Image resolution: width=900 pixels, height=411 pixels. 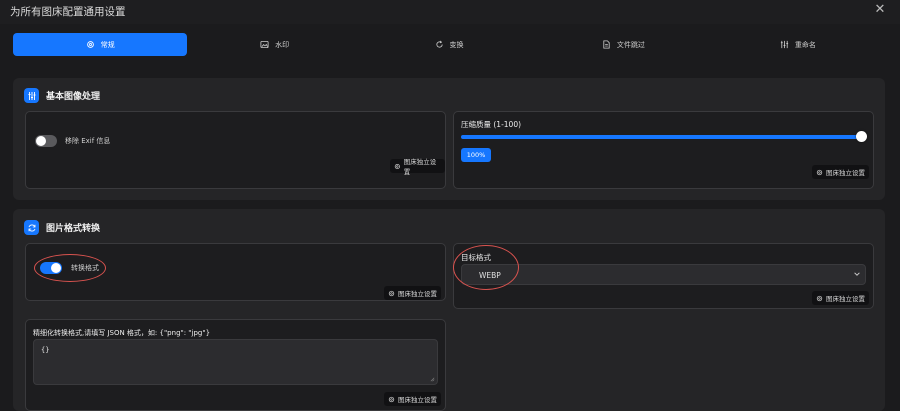 What do you see at coordinates (73, 97) in the screenshot?
I see `section-title: 基本图像处理` at bounding box center [73, 97].